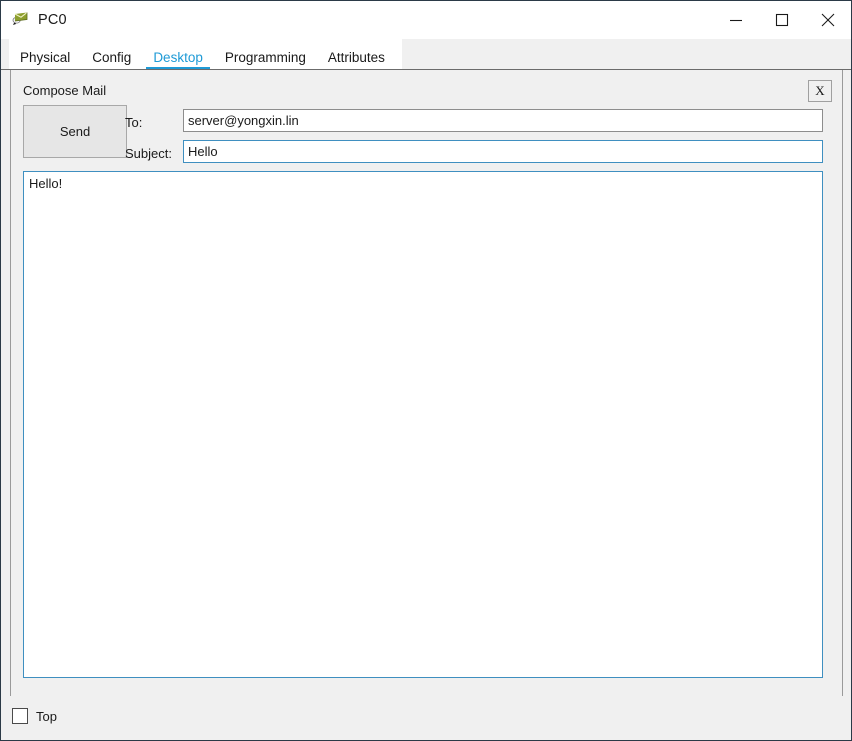 The image size is (852, 741). What do you see at coordinates (34, 716) in the screenshot?
I see `top-checkbox-row: Top` at bounding box center [34, 716].